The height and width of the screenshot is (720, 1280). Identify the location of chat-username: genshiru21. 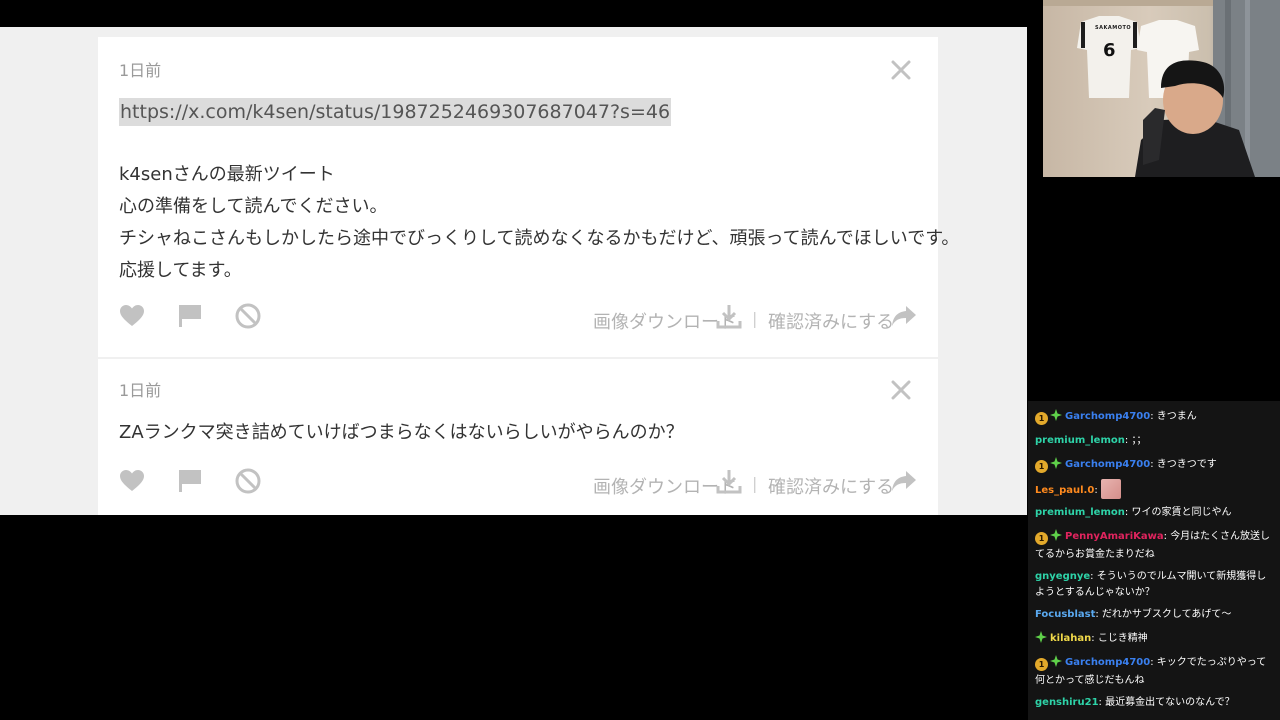
(1067, 702).